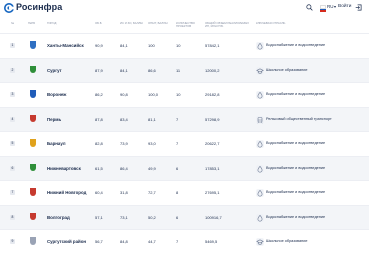 Image resolution: width=369 pixels, height=254 pixels. What do you see at coordinates (12, 70) in the screenshot?
I see `rank-badge: 2` at bounding box center [12, 70].